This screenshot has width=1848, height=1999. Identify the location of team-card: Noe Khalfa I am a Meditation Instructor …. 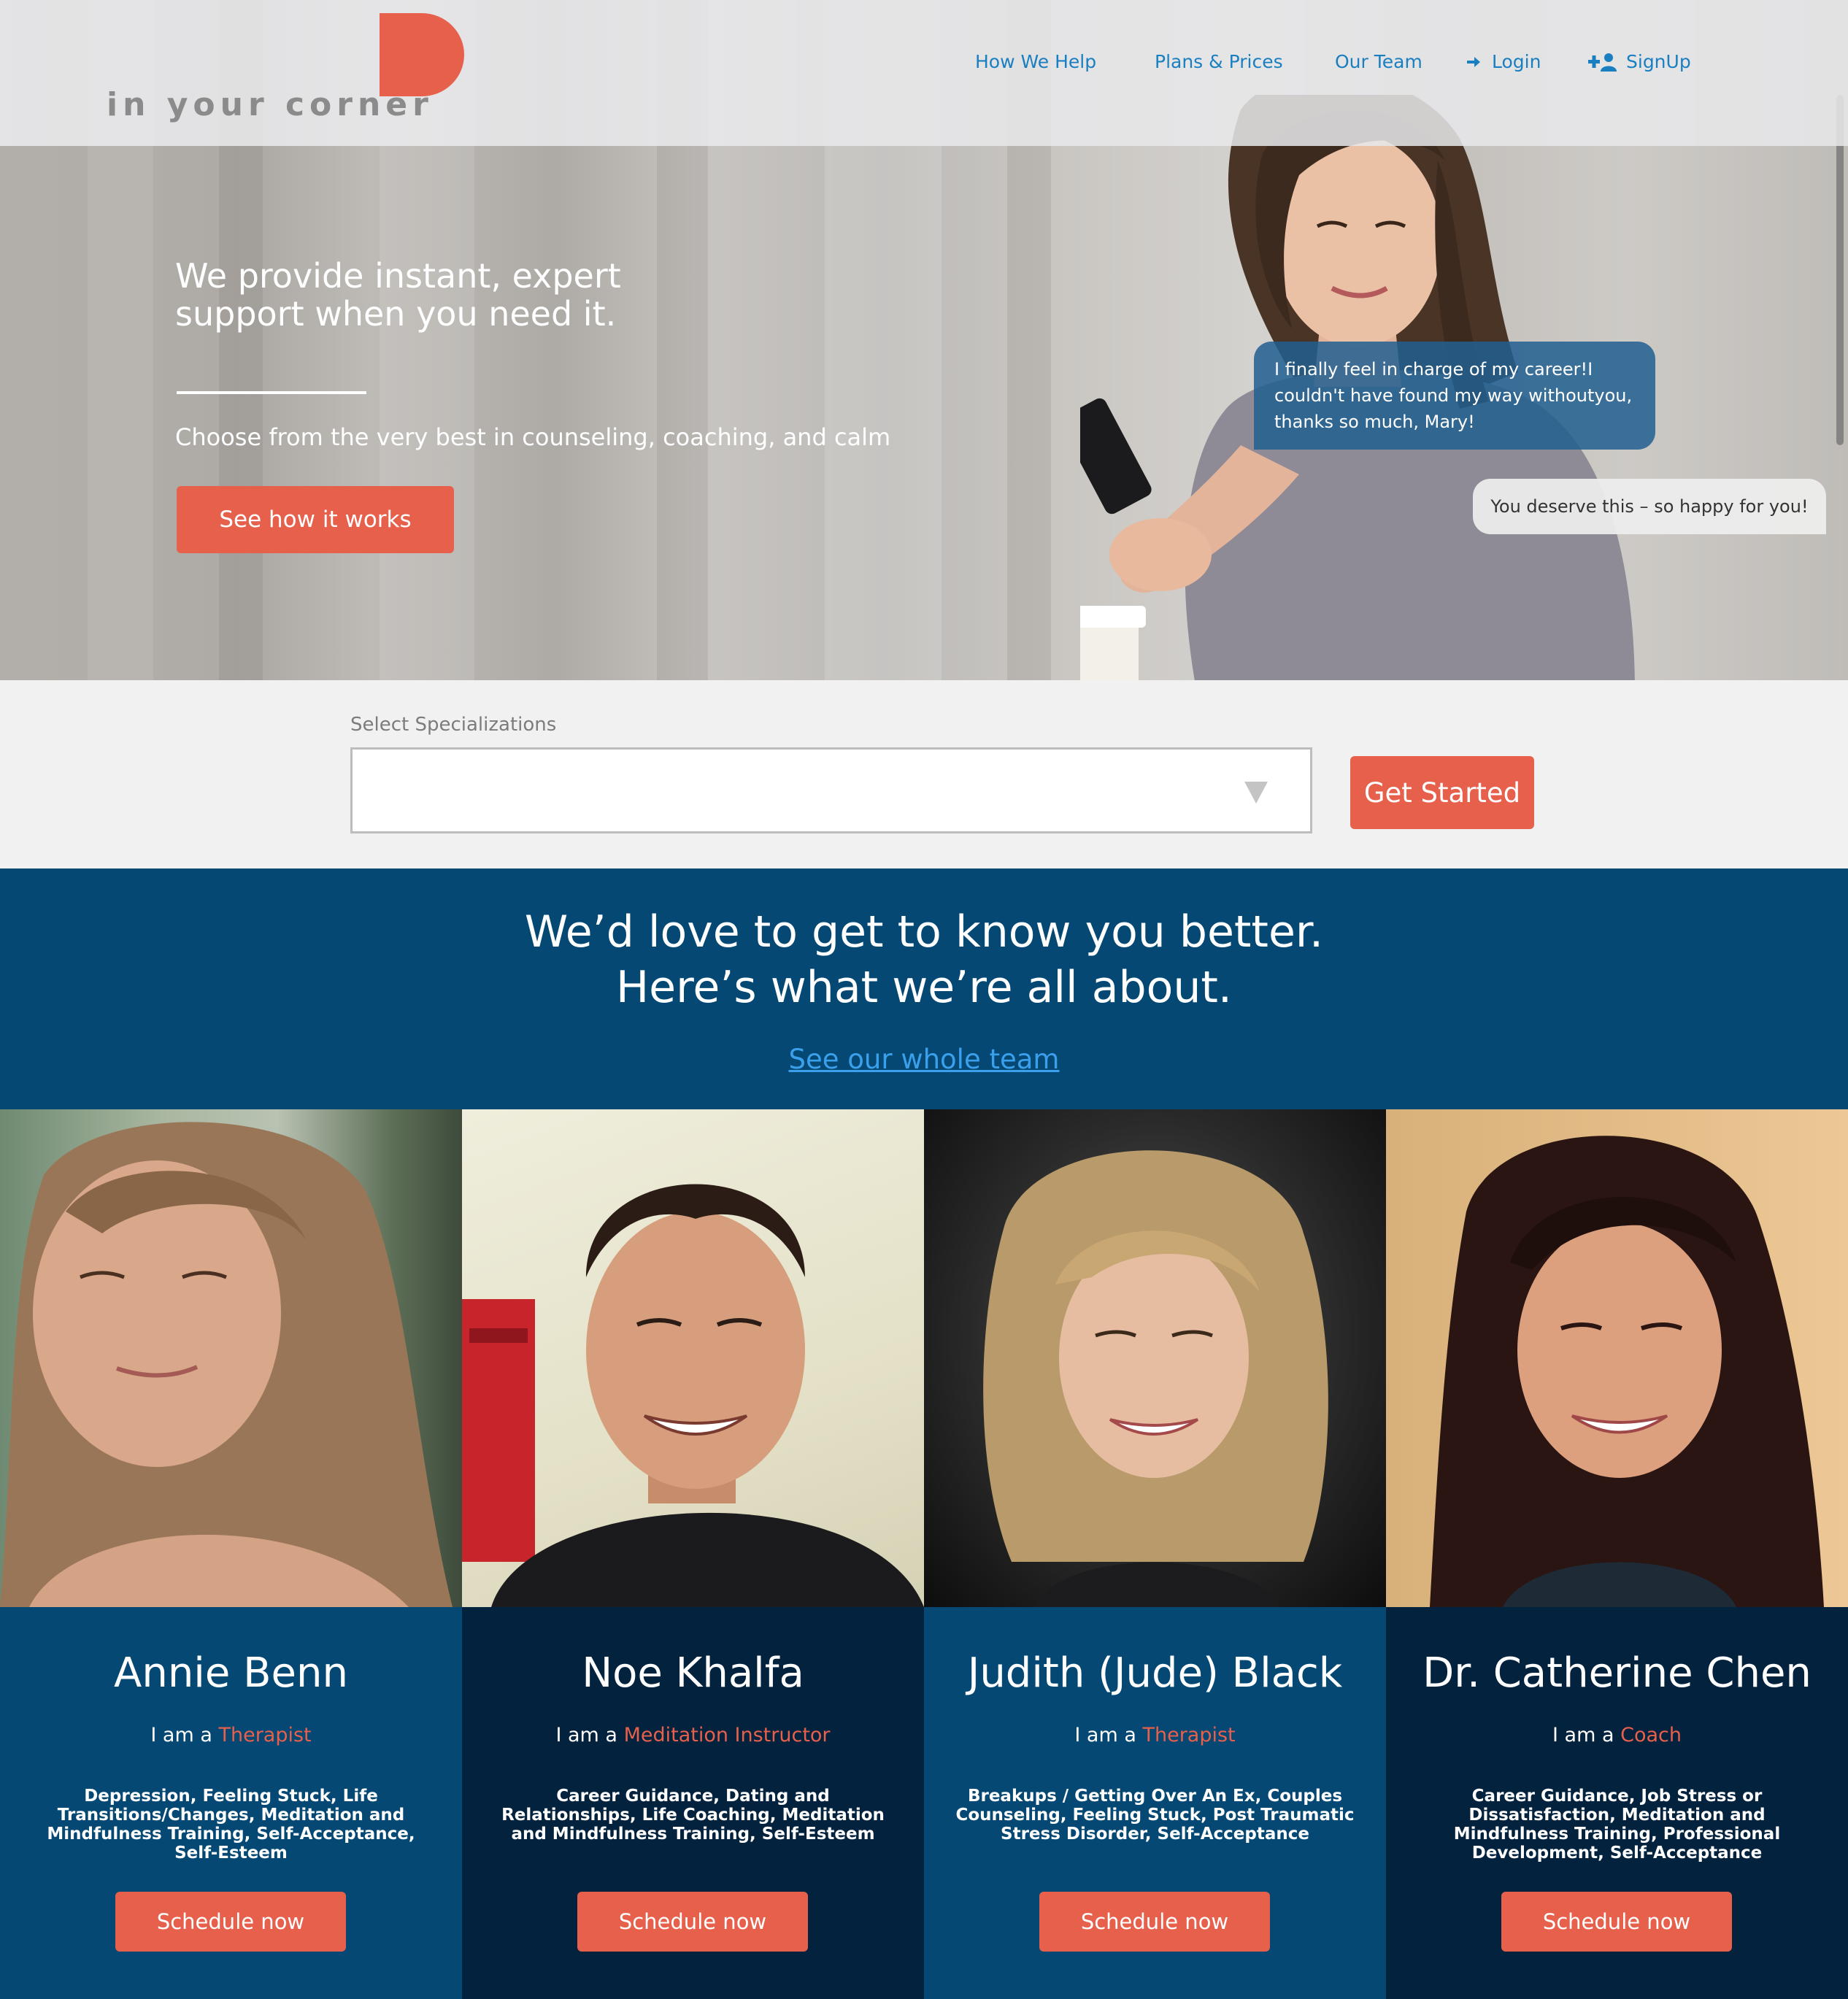
(693, 1554).